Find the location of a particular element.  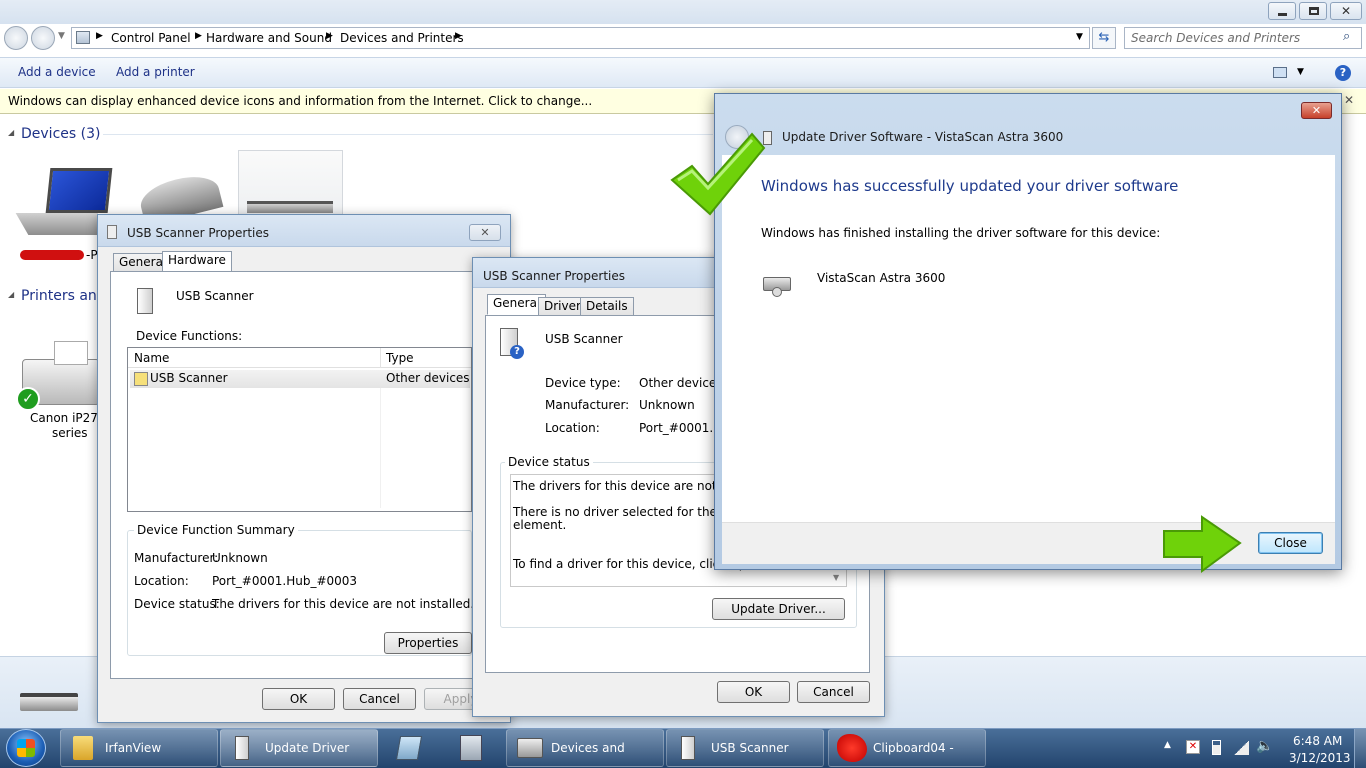

device-functions-list: Name Type USB Scanner Other devices is located at coordinates (299, 429).